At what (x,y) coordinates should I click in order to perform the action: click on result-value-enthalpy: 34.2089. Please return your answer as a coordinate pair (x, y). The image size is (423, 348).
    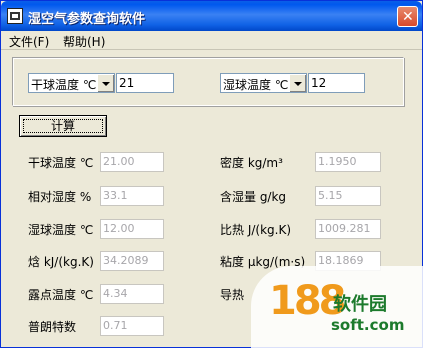
    Looking at the image, I should click on (132, 261).